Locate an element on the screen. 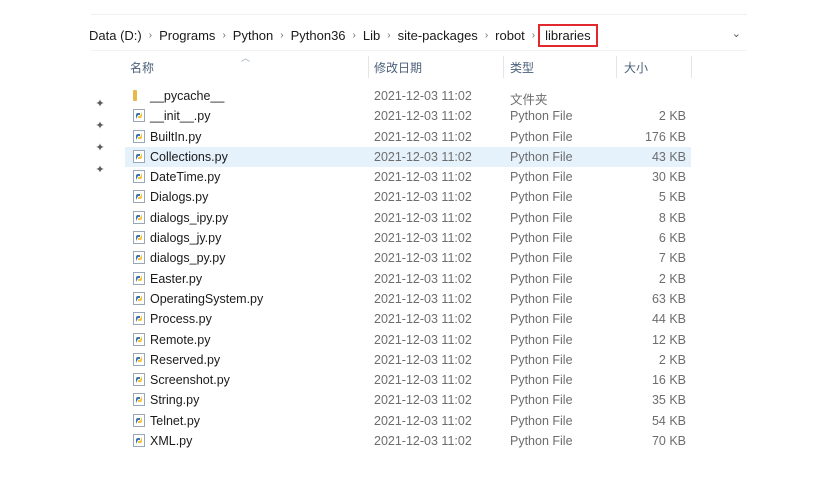  file-name: Telnet.py is located at coordinates (175, 421).